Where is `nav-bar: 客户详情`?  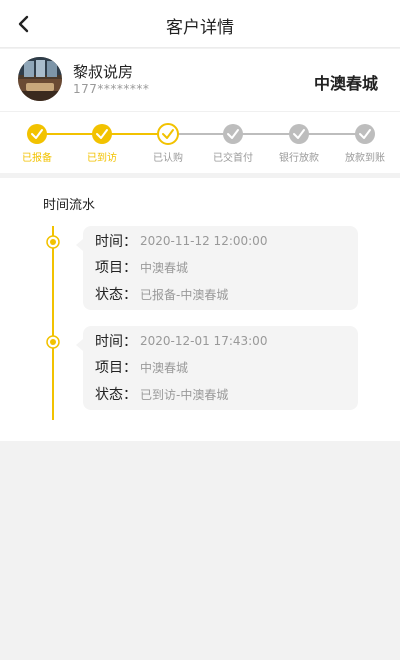 nav-bar: 客户详情 is located at coordinates (200, 24).